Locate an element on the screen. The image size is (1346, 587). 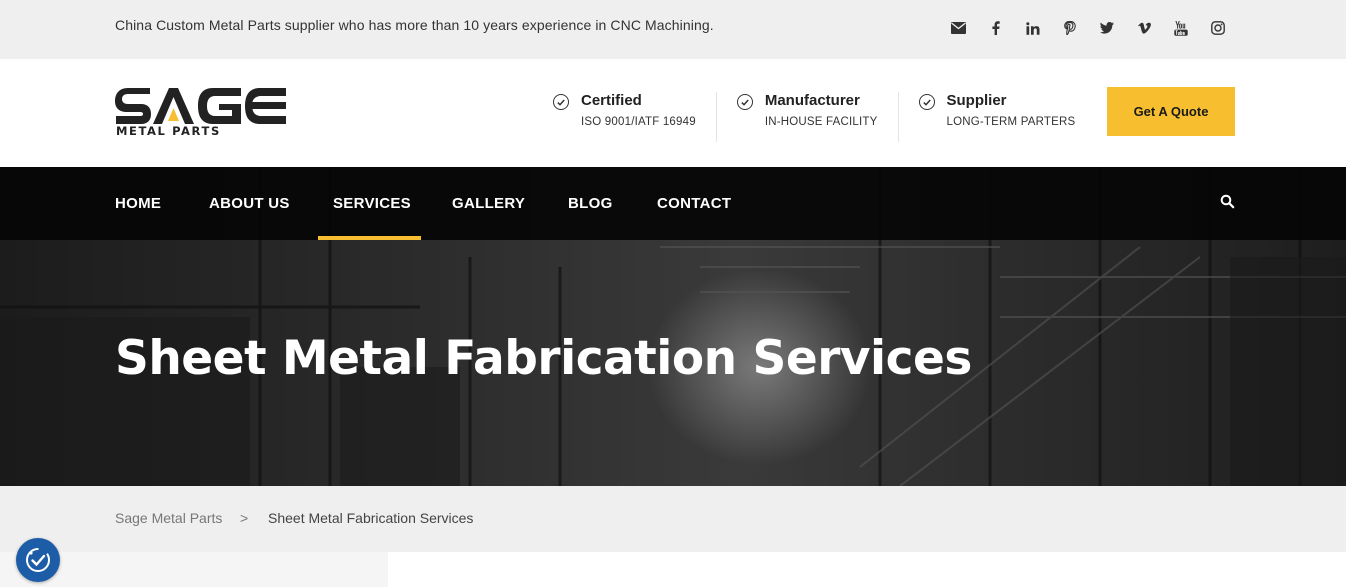
get-a-quote-button: Get A Quote is located at coordinates (1171, 111).